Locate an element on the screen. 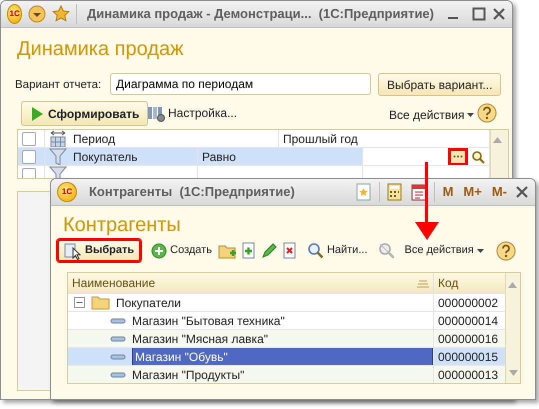 The width and height of the screenshot is (539, 409). table-row: Магазин "Продукты" 000000013 is located at coordinates (287, 374).